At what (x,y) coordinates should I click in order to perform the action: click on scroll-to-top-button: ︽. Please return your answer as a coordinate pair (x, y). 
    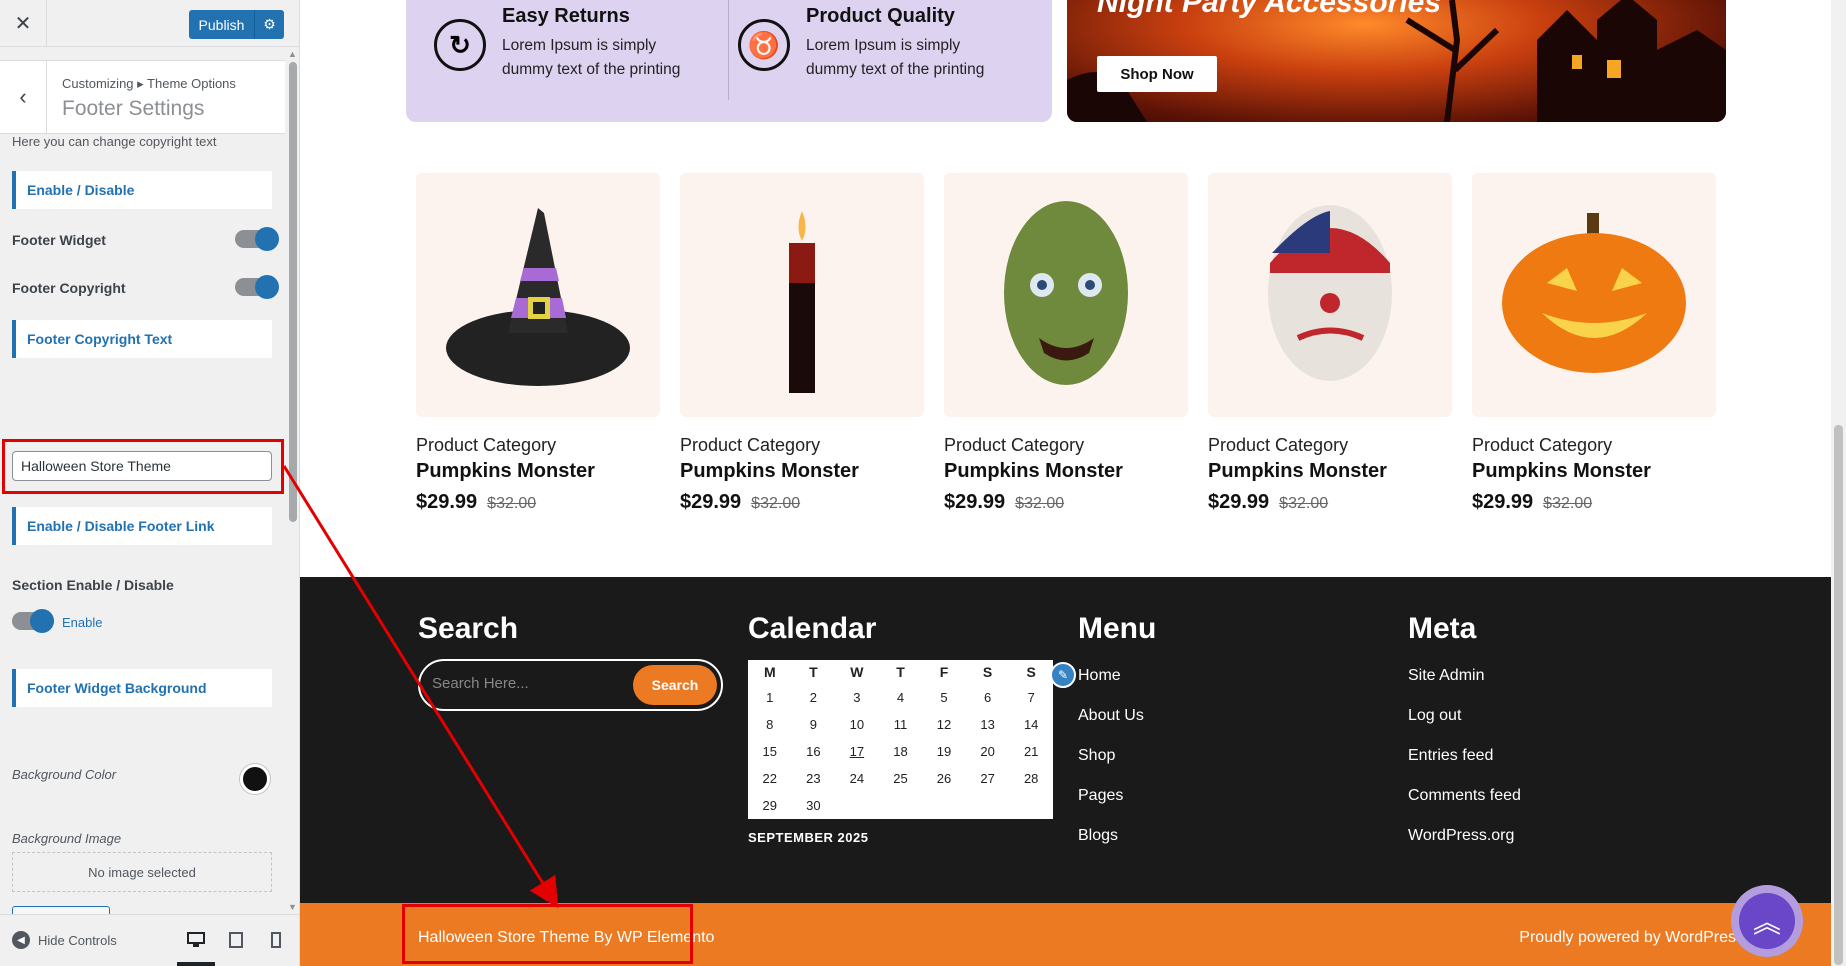
    Looking at the image, I should click on (1767, 921).